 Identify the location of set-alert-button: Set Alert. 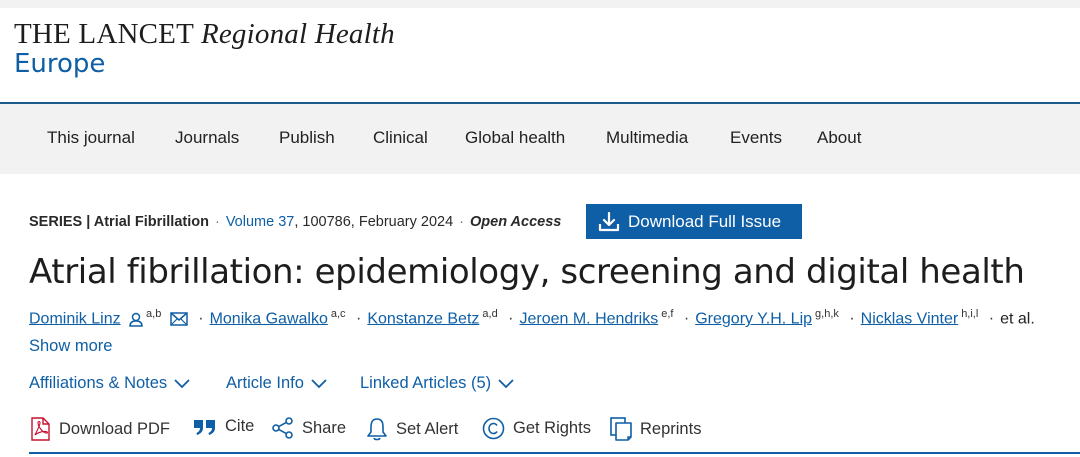
(412, 429).